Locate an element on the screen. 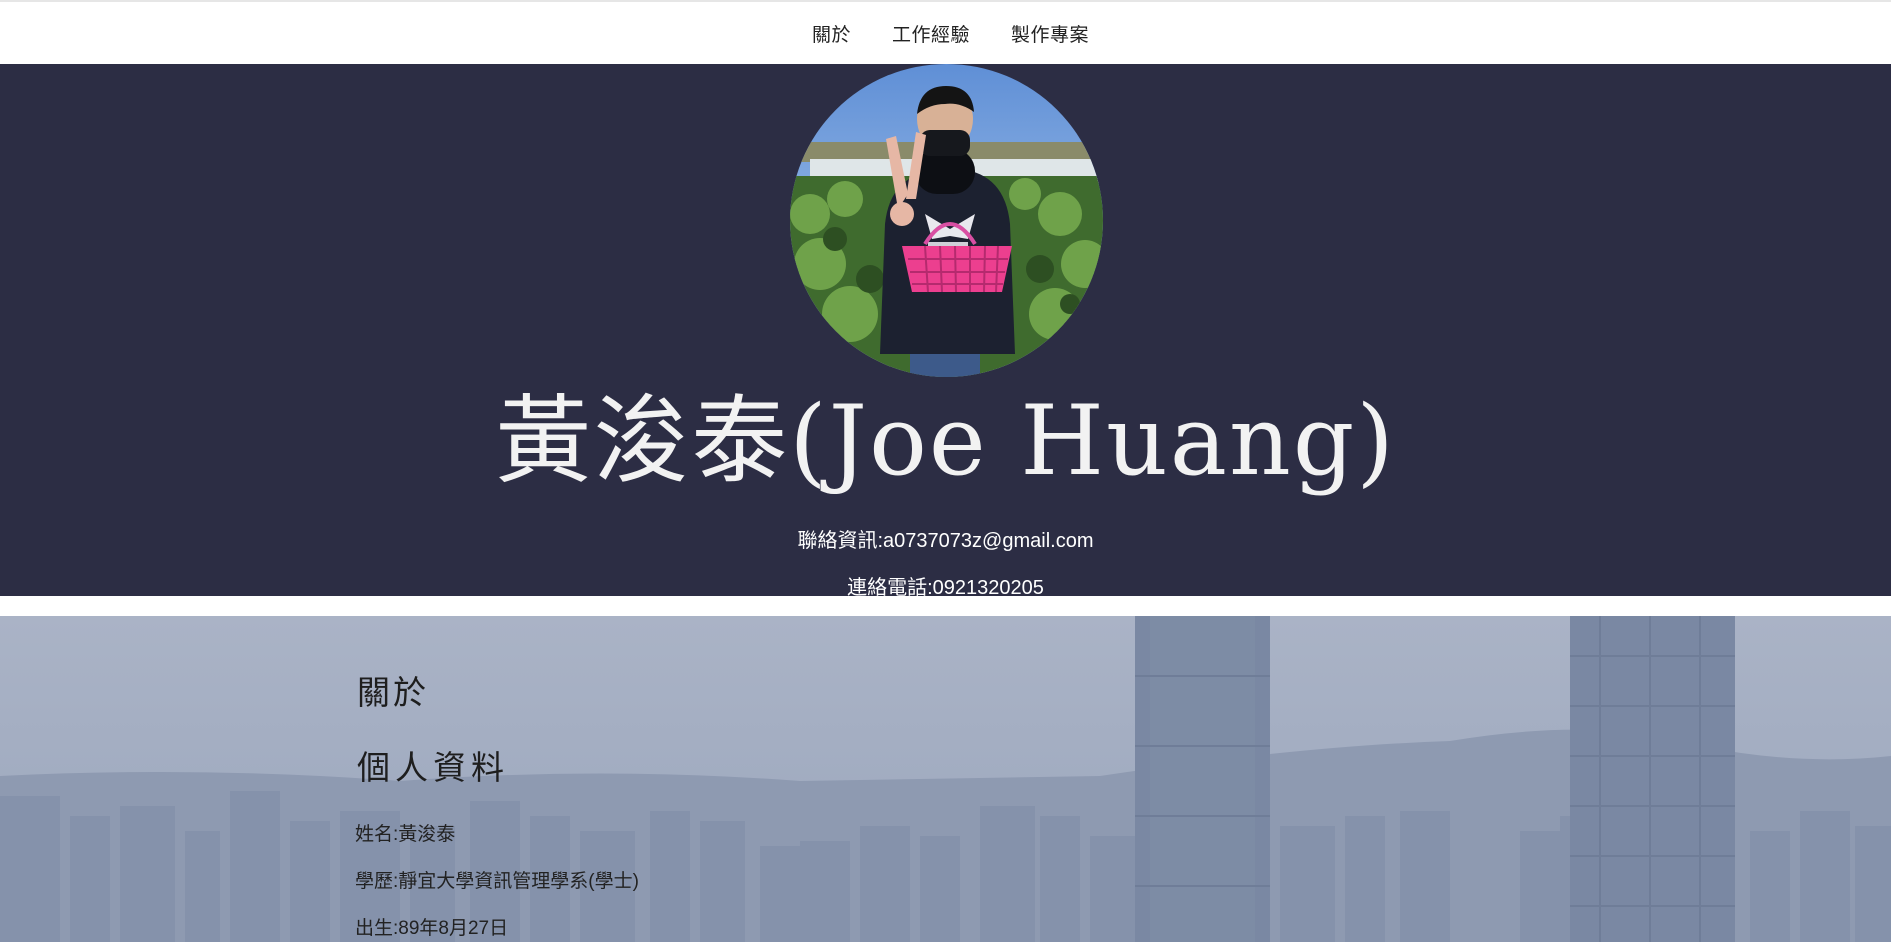  profile-photo is located at coordinates (946, 220).